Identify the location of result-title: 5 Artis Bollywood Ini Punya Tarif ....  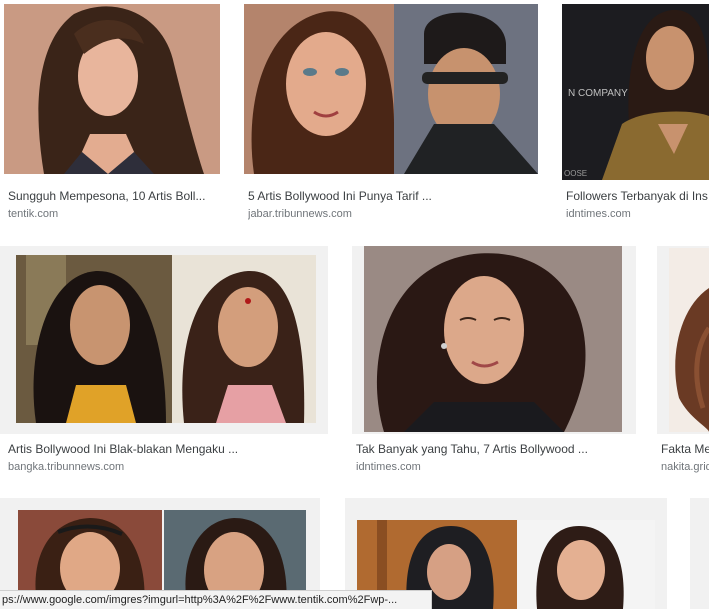
(393, 196).